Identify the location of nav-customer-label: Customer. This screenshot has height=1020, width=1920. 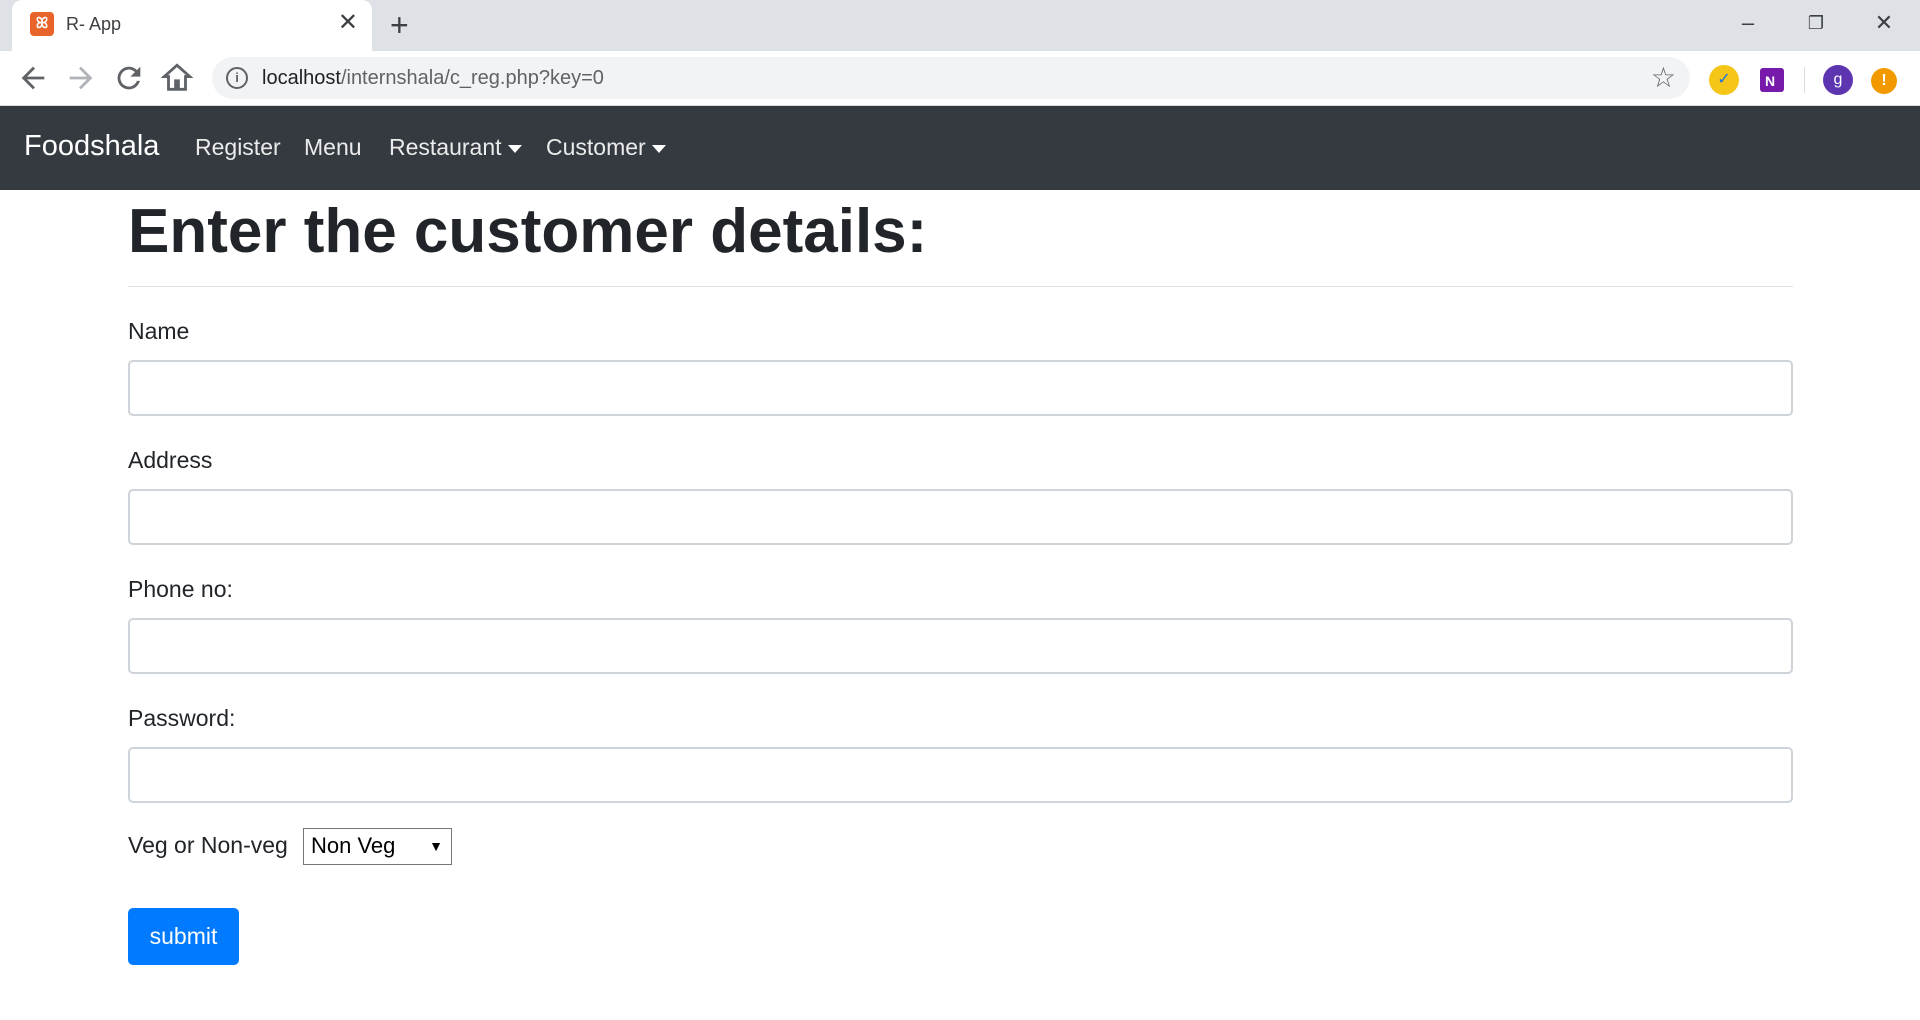
(596, 147).